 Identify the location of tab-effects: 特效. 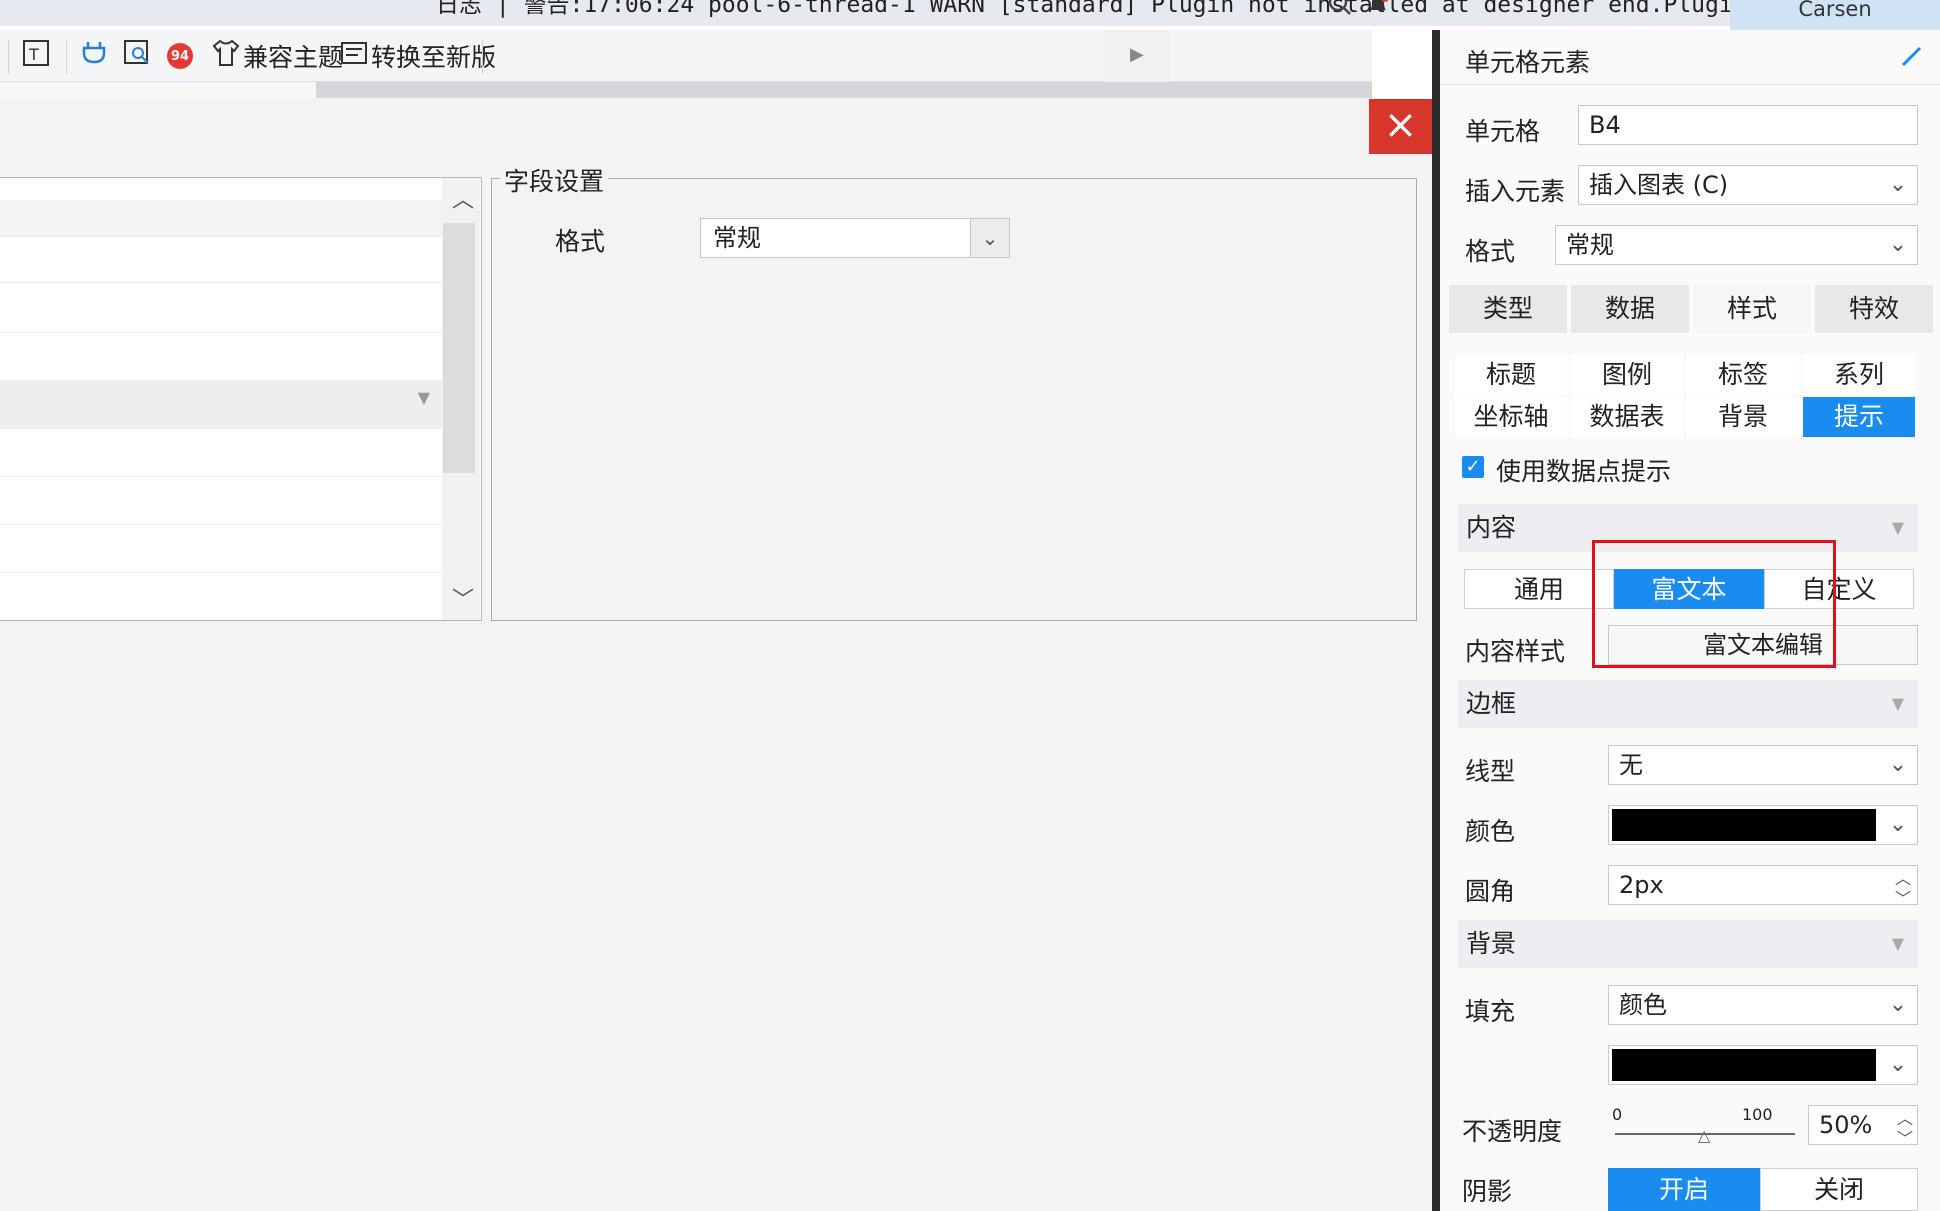
(1874, 309).